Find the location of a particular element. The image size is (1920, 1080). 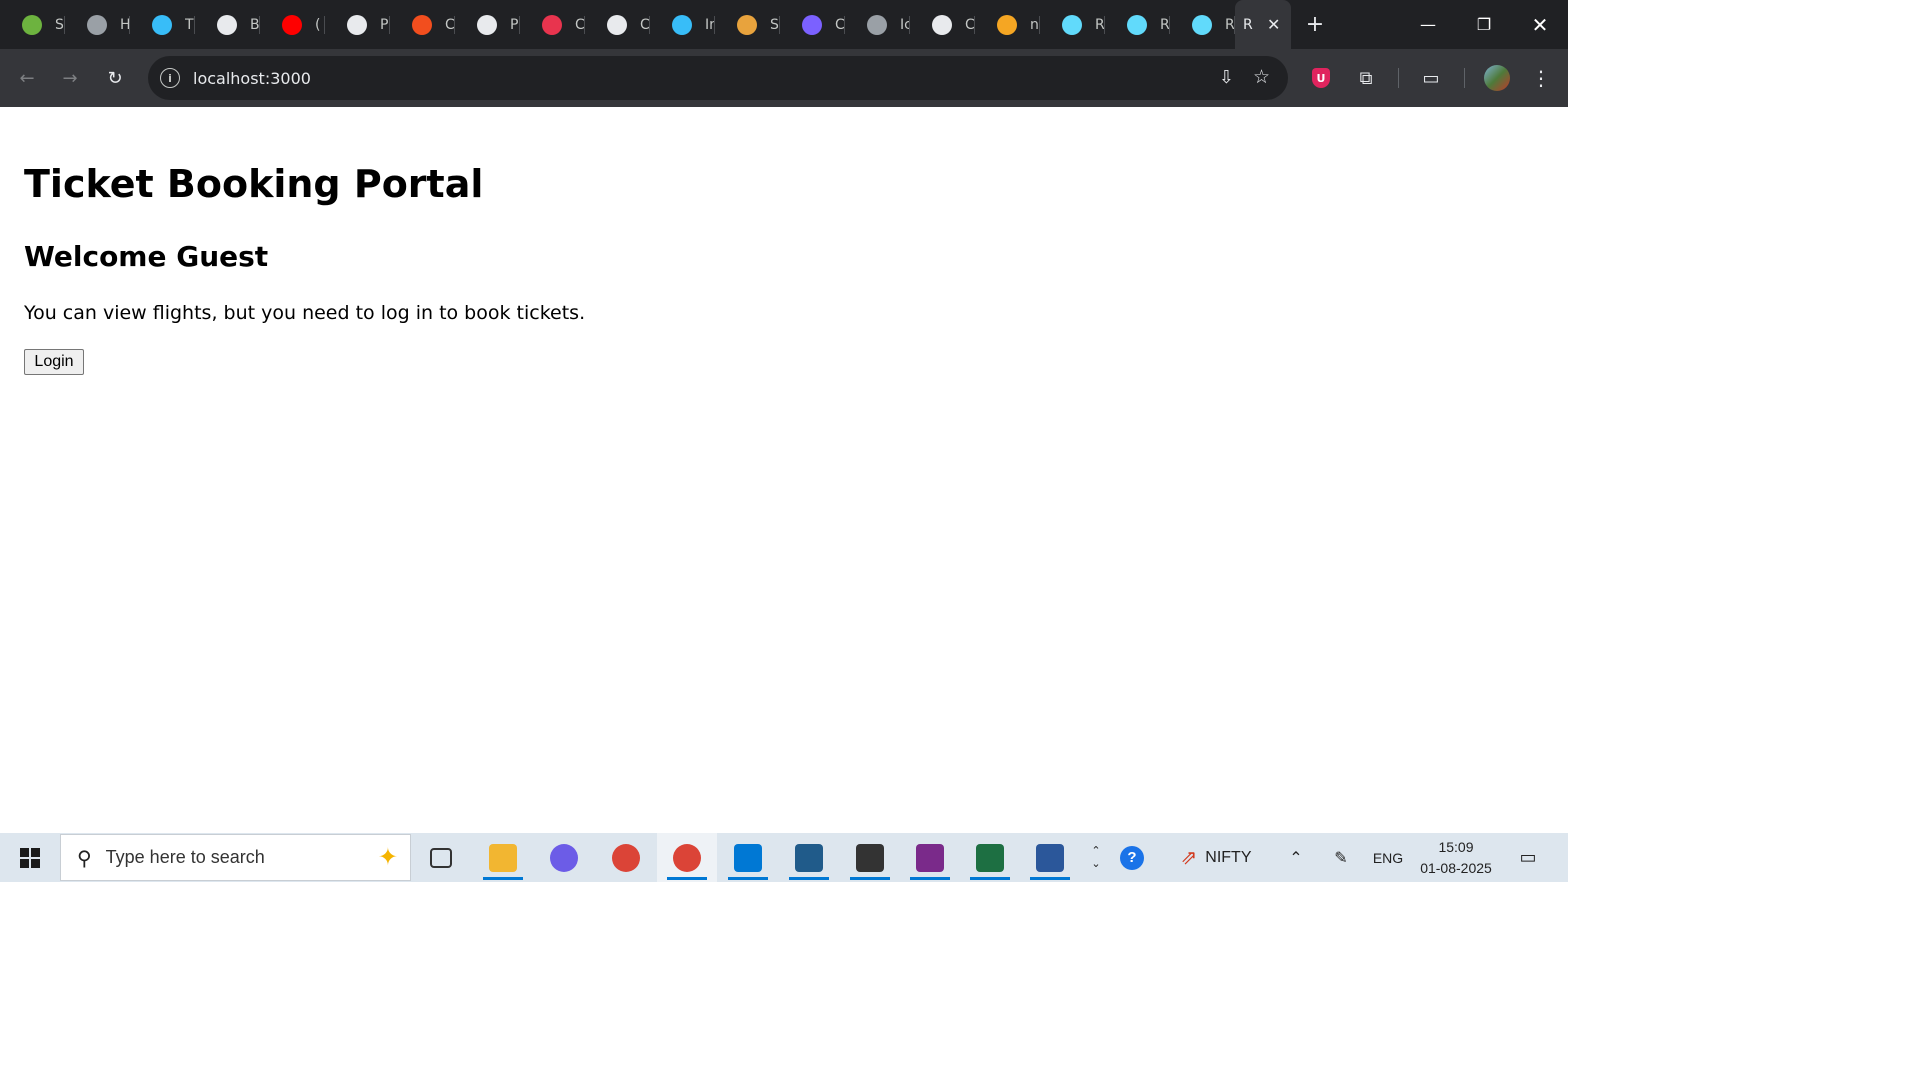

stock-chart-icon: ⇗ is located at coordinates (1189, 858).